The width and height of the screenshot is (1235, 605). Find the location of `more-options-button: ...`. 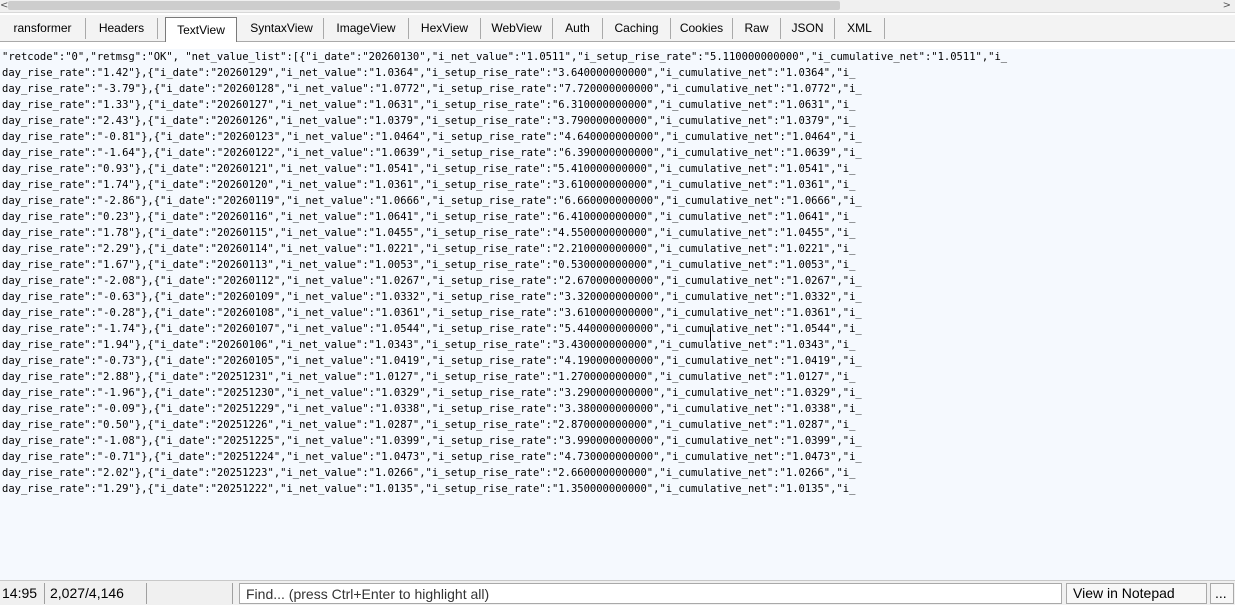

more-options-button: ... is located at coordinates (1222, 593).